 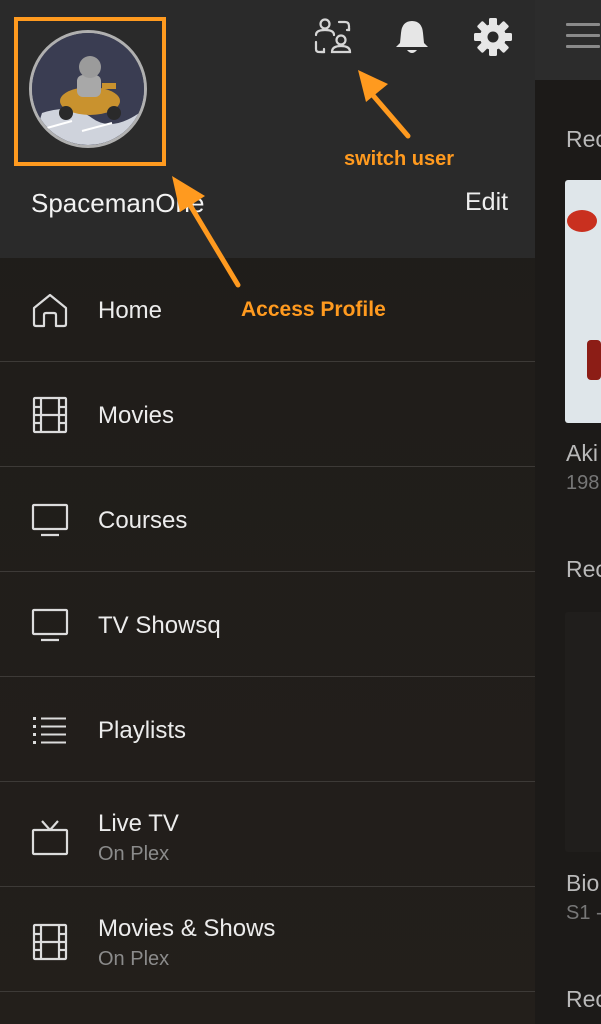 What do you see at coordinates (50, 730) in the screenshot?
I see `list-icon` at bounding box center [50, 730].